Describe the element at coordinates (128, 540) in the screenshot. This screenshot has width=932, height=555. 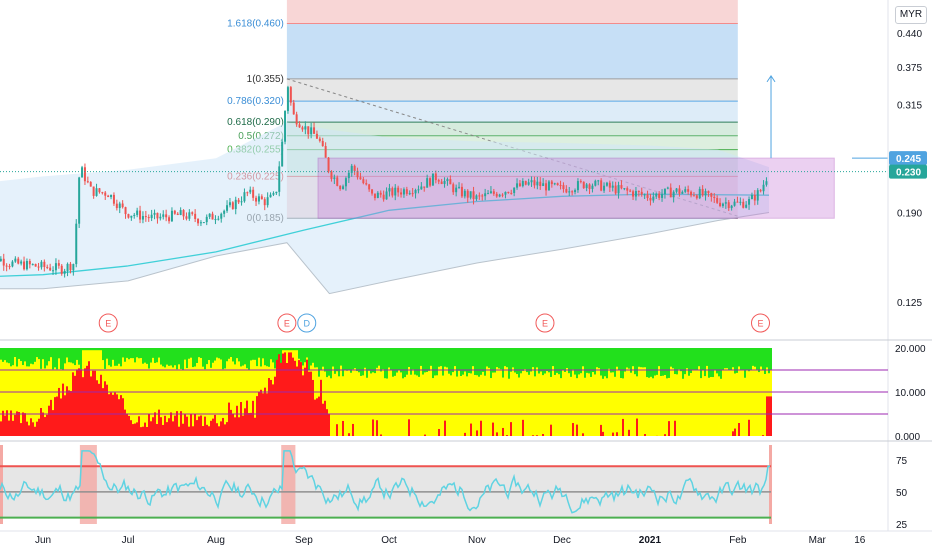
I see `time-tick-label: Jul` at that location.